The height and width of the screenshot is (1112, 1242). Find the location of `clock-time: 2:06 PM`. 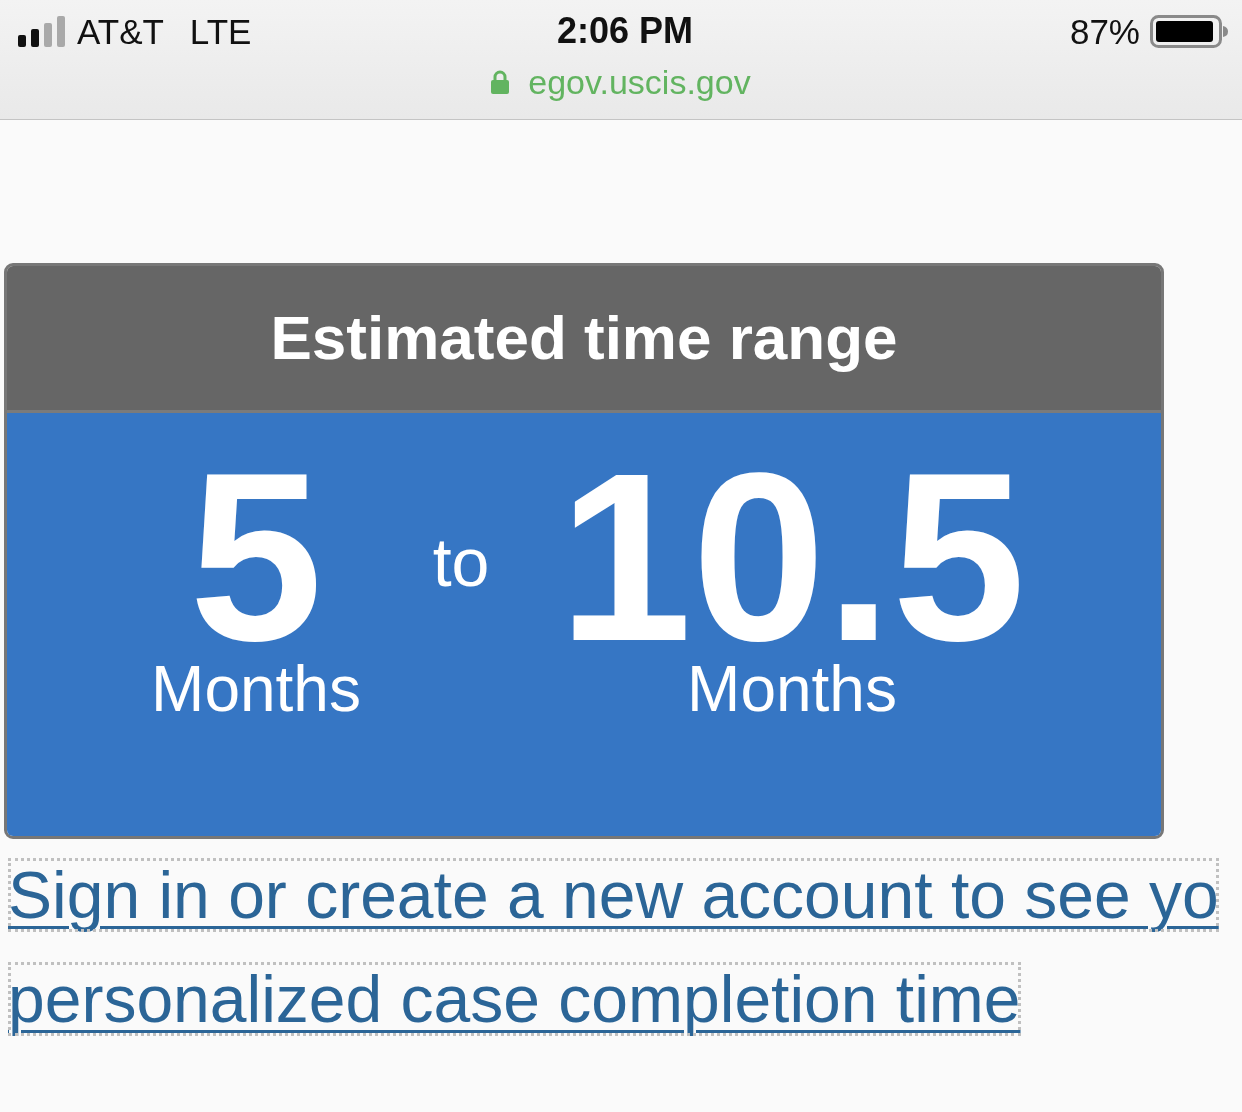

clock-time: 2:06 PM is located at coordinates (625, 31).